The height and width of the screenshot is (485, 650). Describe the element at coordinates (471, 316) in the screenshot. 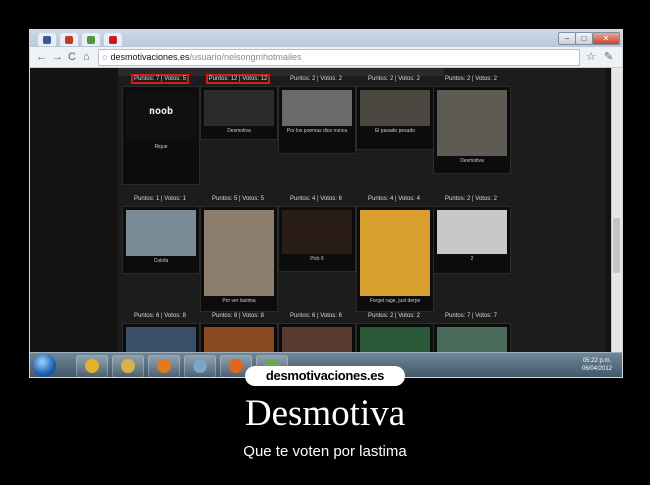

I see `points-votes-text: Puntos: 7 | Votos: 7` at that location.